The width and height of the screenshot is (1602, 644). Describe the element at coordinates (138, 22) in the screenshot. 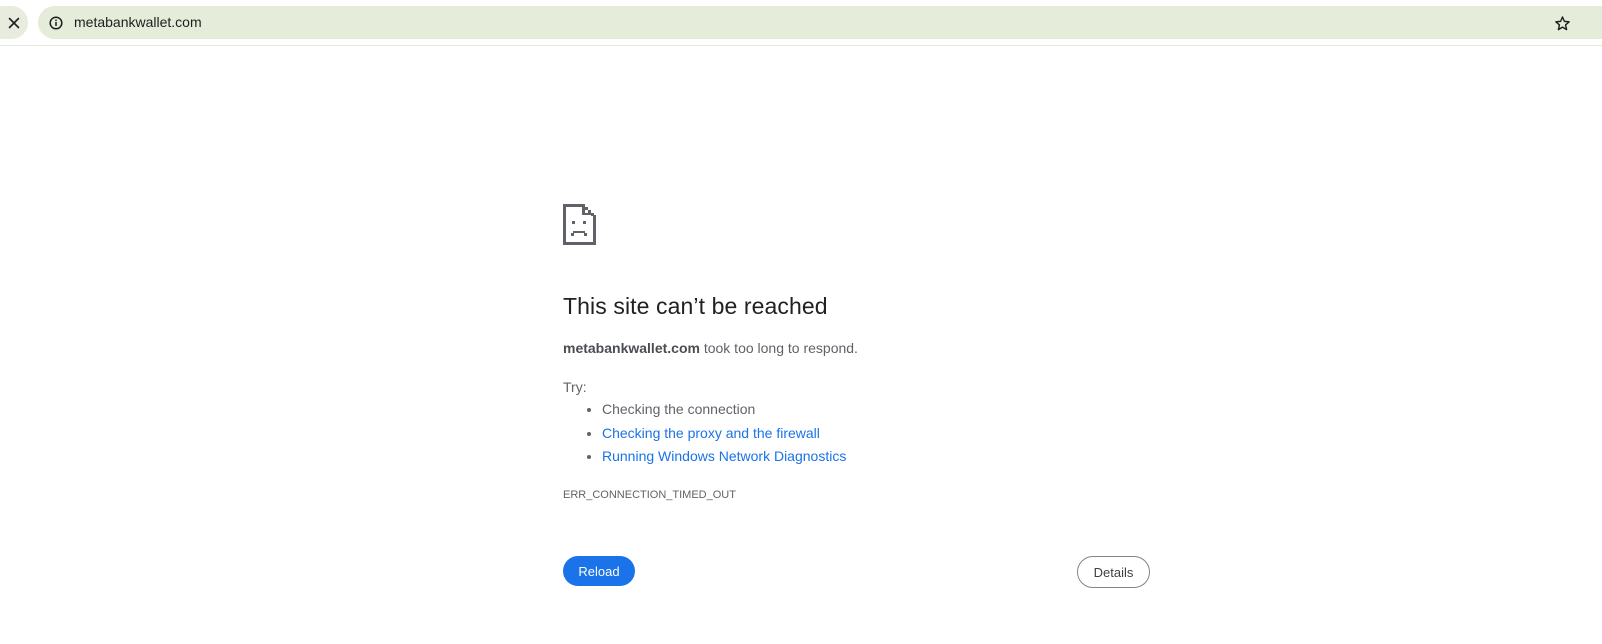

I see `url-text: metabankwallet.com` at that location.